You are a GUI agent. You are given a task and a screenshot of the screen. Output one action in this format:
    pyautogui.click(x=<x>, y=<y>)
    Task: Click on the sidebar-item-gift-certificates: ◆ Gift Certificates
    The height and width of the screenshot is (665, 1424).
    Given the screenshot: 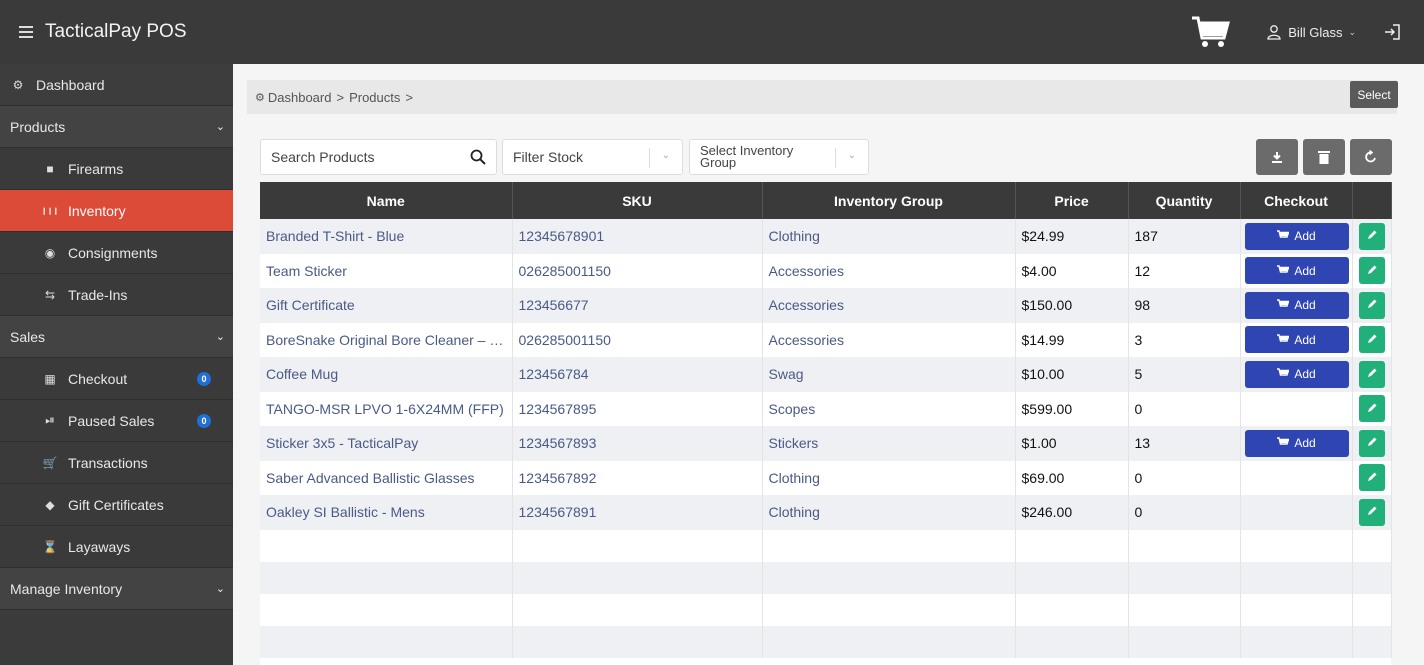 What is the action you would take?
    pyautogui.click(x=116, y=505)
    